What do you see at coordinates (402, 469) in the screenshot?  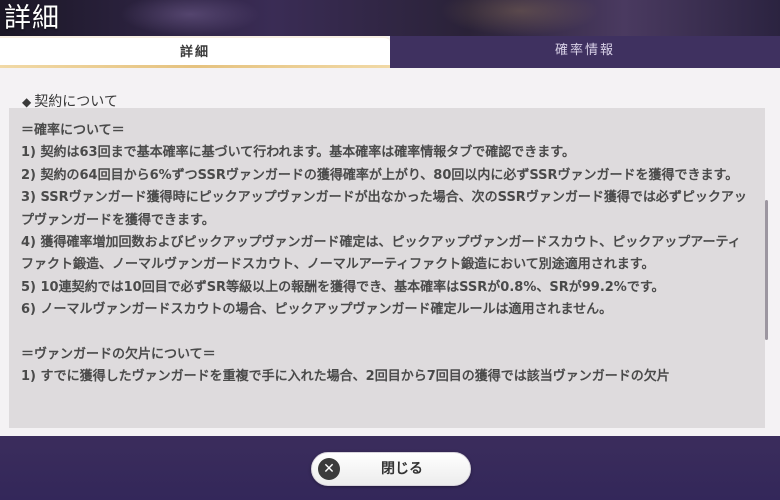 I see `close-button-label: 閉じる` at bounding box center [402, 469].